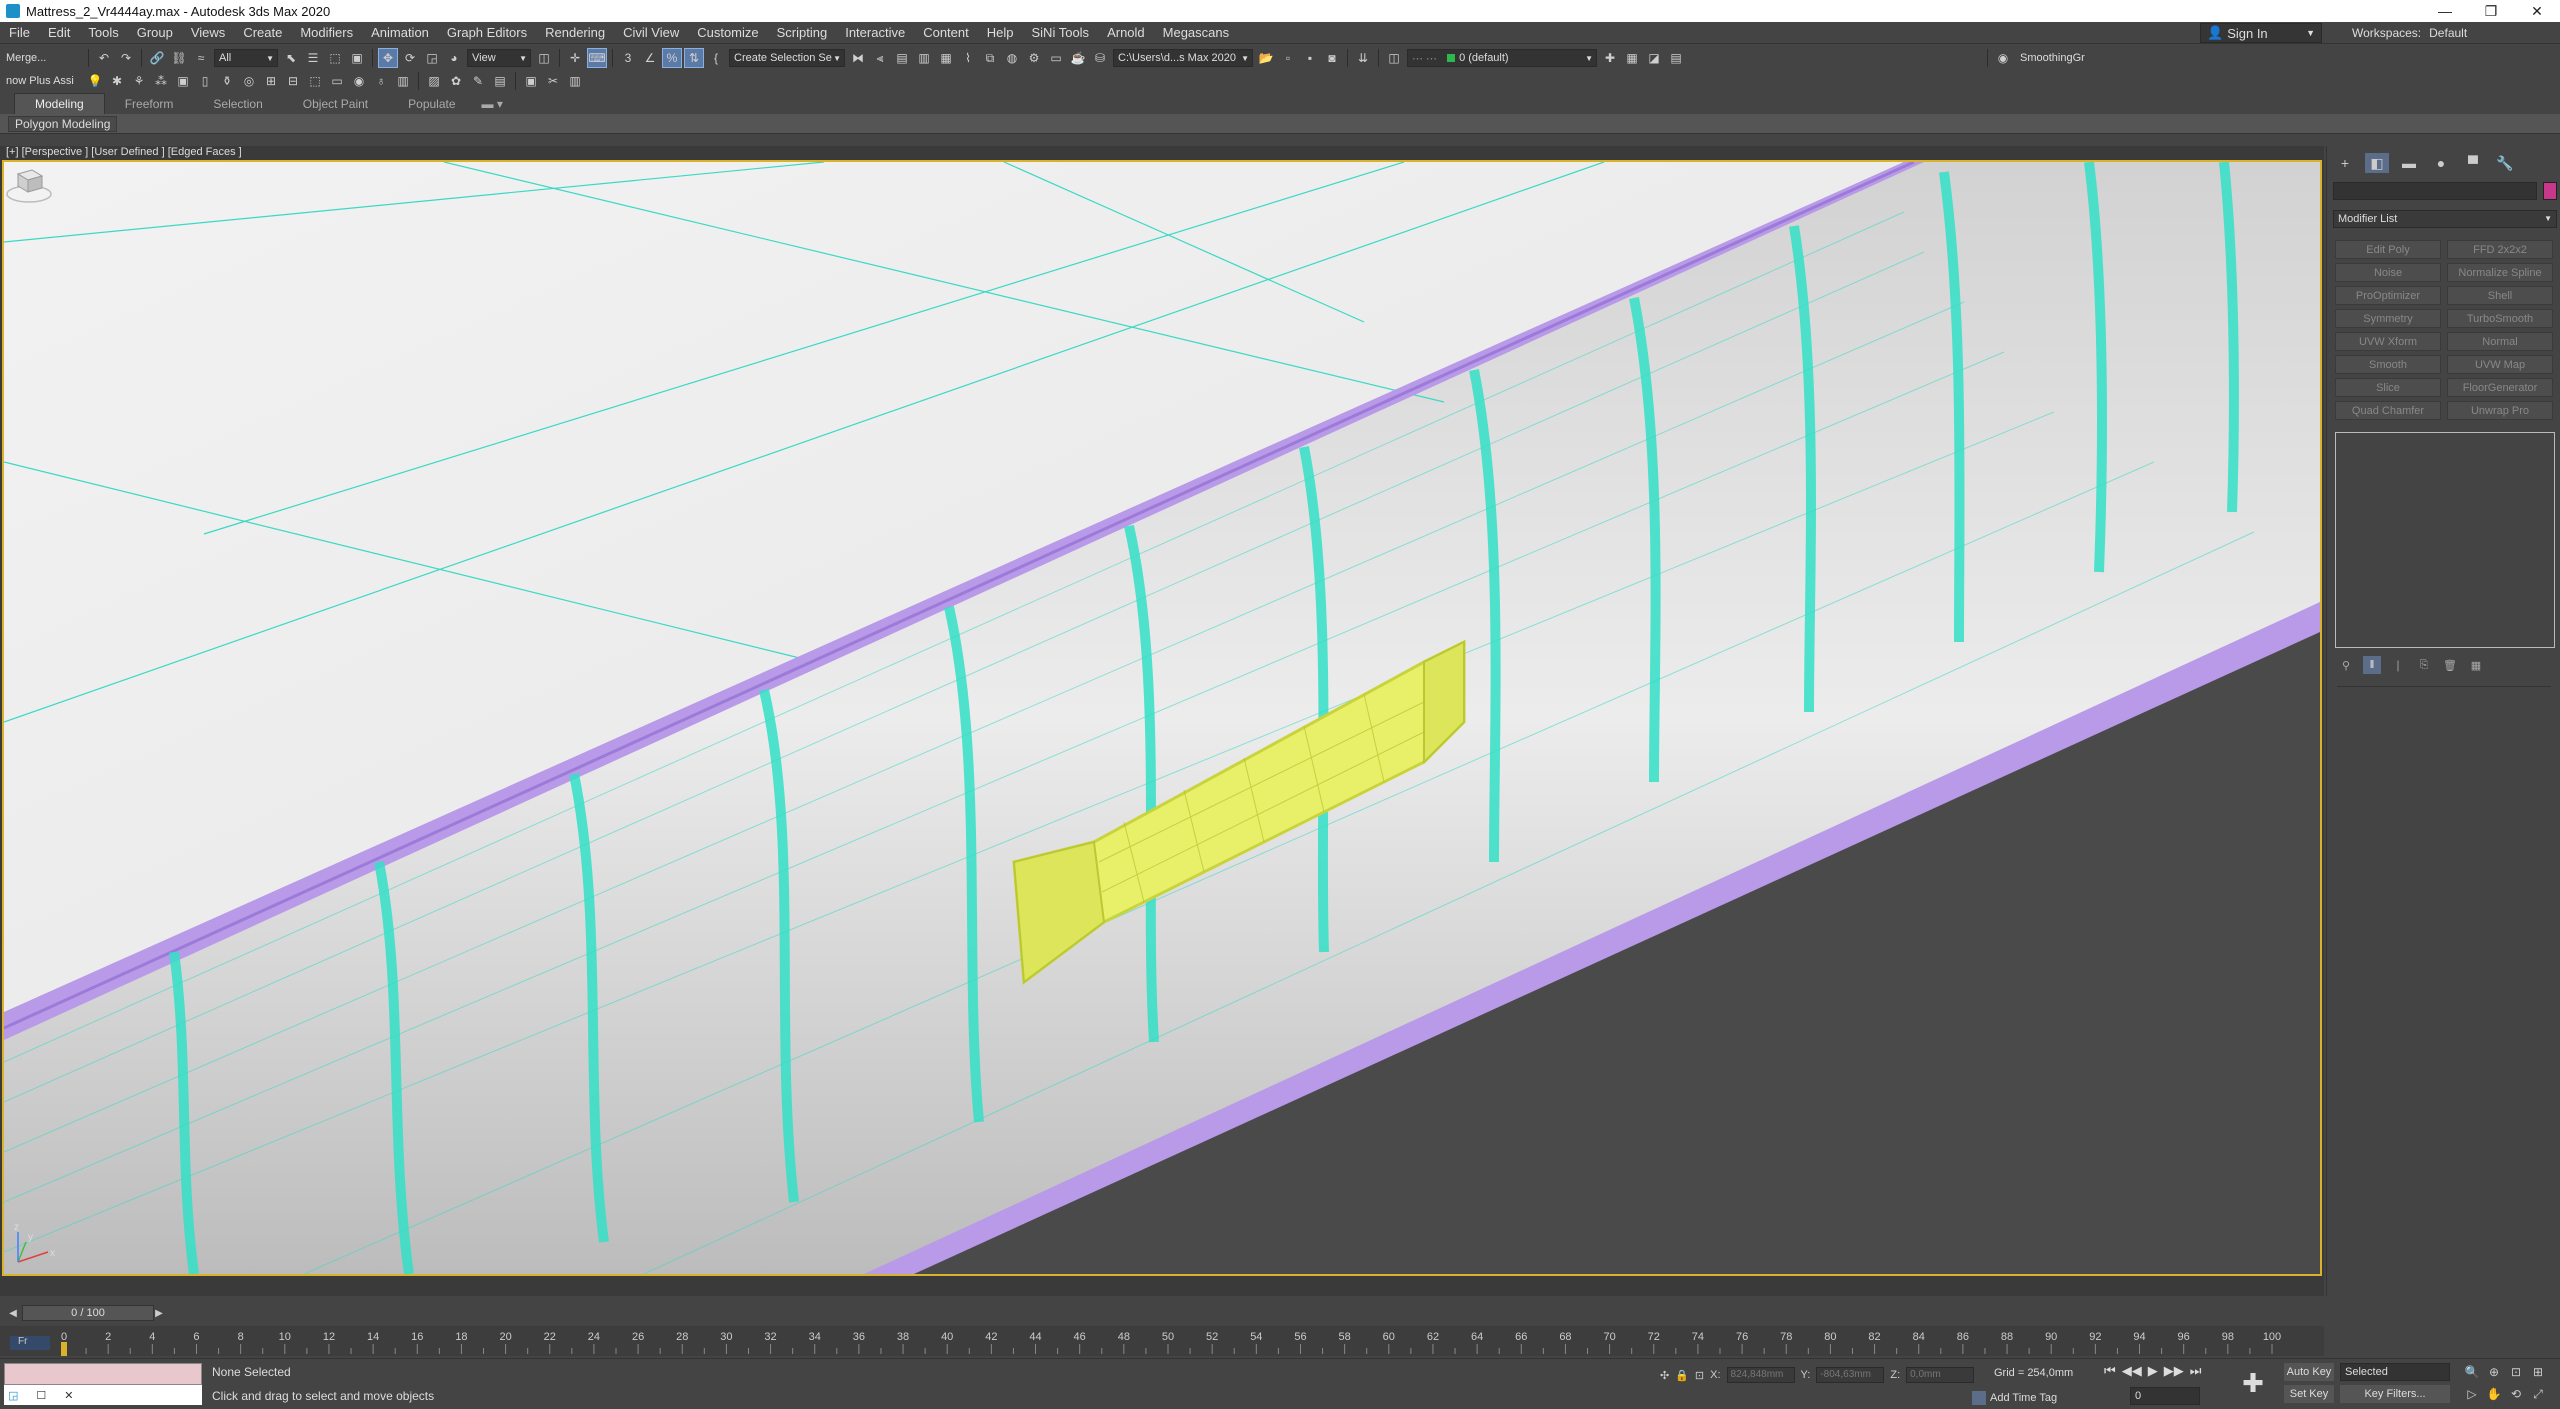  What do you see at coordinates (1078, 58) in the screenshot?
I see `render-production-icon: ☕` at bounding box center [1078, 58].